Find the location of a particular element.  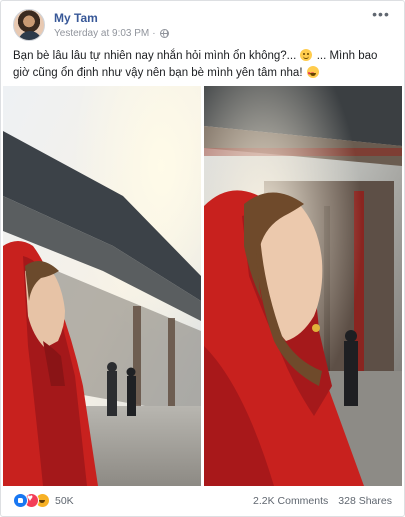

globe-icon is located at coordinates (164, 33).